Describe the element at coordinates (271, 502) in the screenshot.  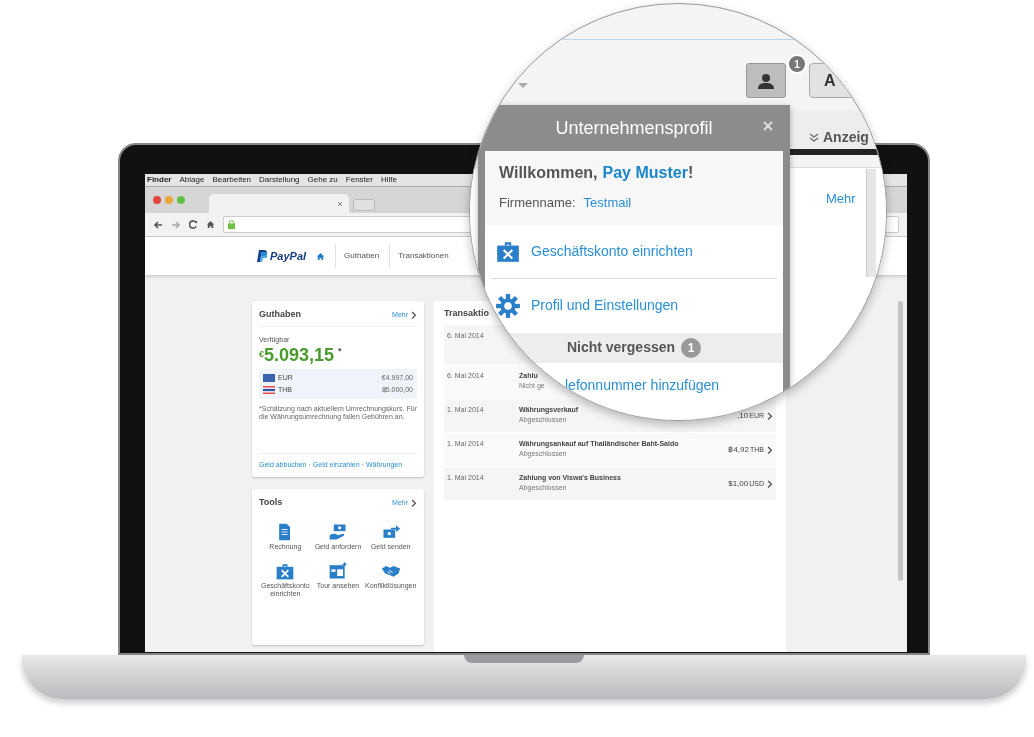
I see `card-title: Tools` at that location.